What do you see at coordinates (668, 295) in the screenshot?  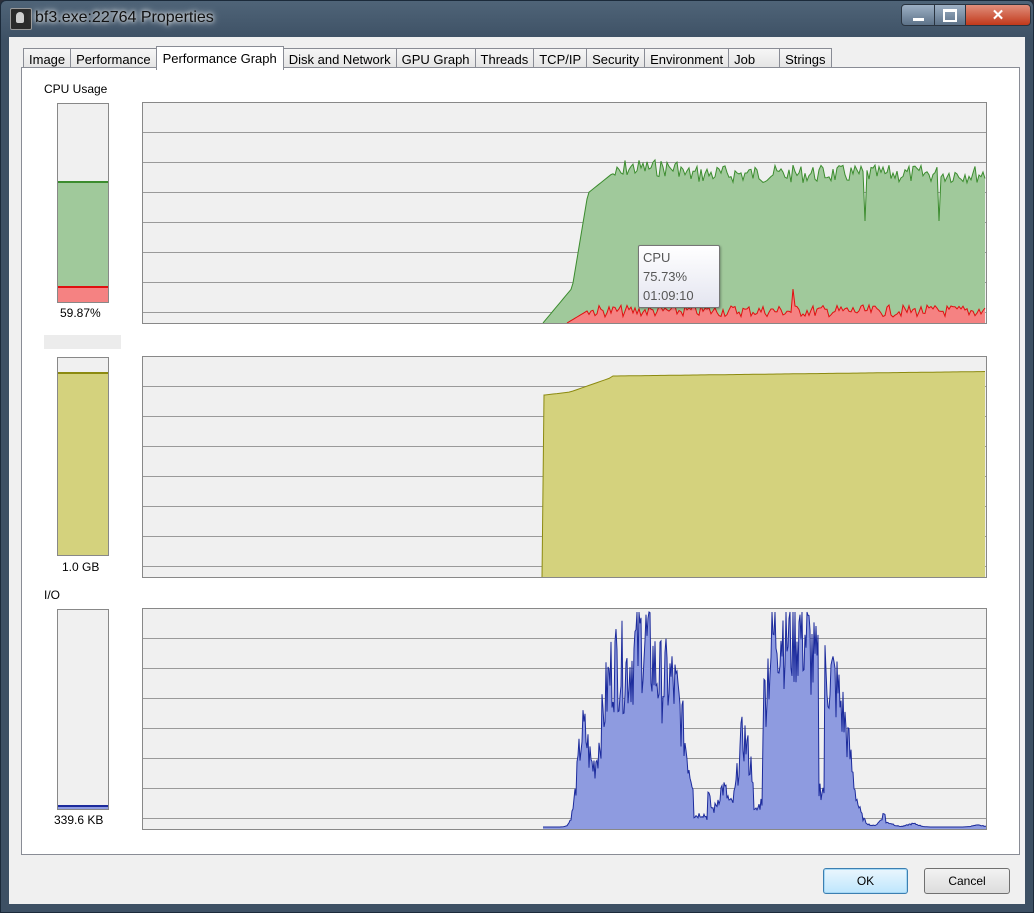 I see `tooltip-time: 01:09:10` at bounding box center [668, 295].